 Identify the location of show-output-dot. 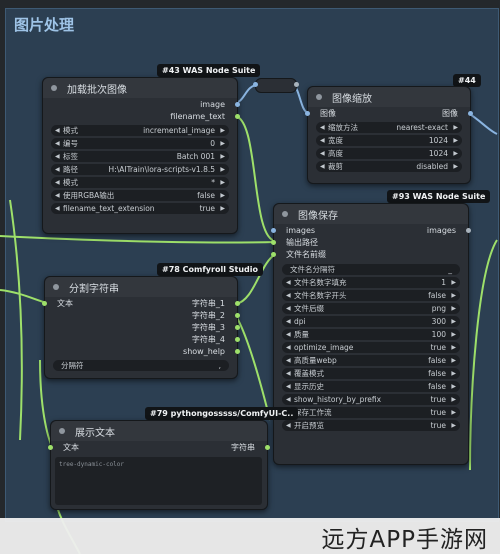
(267, 447).